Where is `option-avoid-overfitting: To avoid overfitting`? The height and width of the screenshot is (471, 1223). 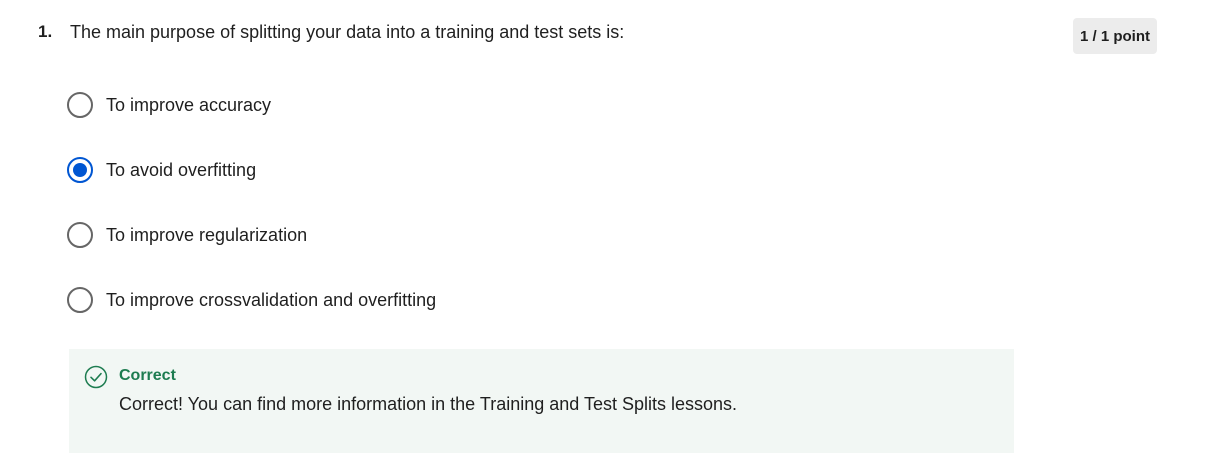
option-avoid-overfitting: To avoid overfitting is located at coordinates (161, 170).